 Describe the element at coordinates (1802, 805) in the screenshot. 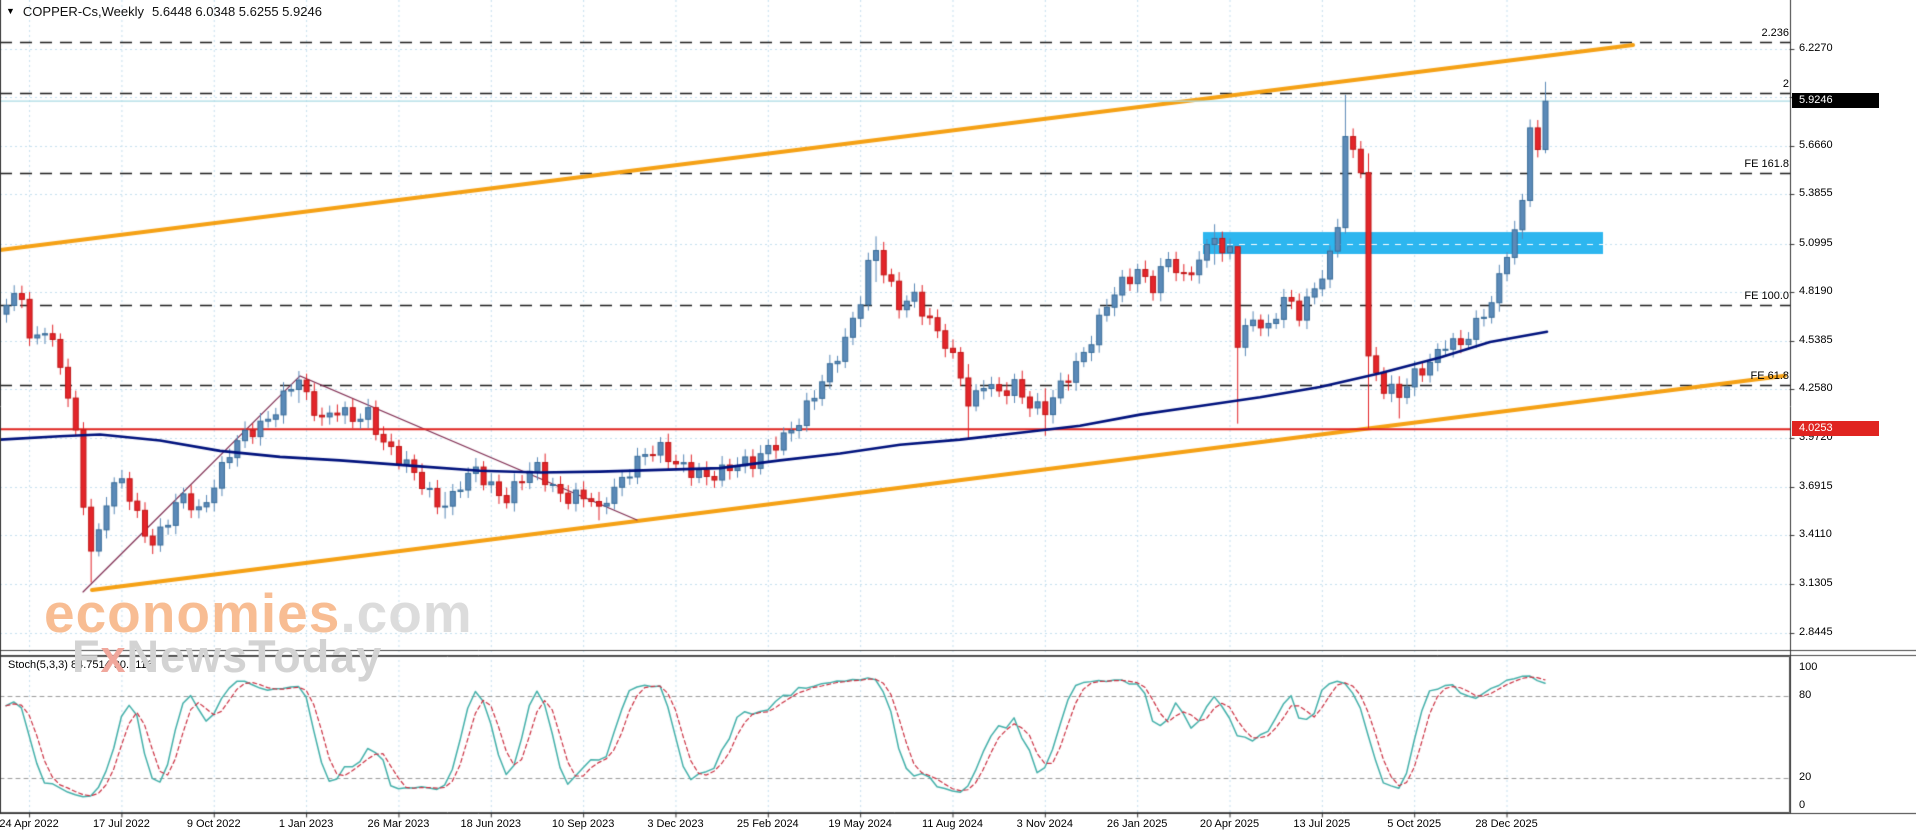

I see `stoch-scale-label: 0` at that location.